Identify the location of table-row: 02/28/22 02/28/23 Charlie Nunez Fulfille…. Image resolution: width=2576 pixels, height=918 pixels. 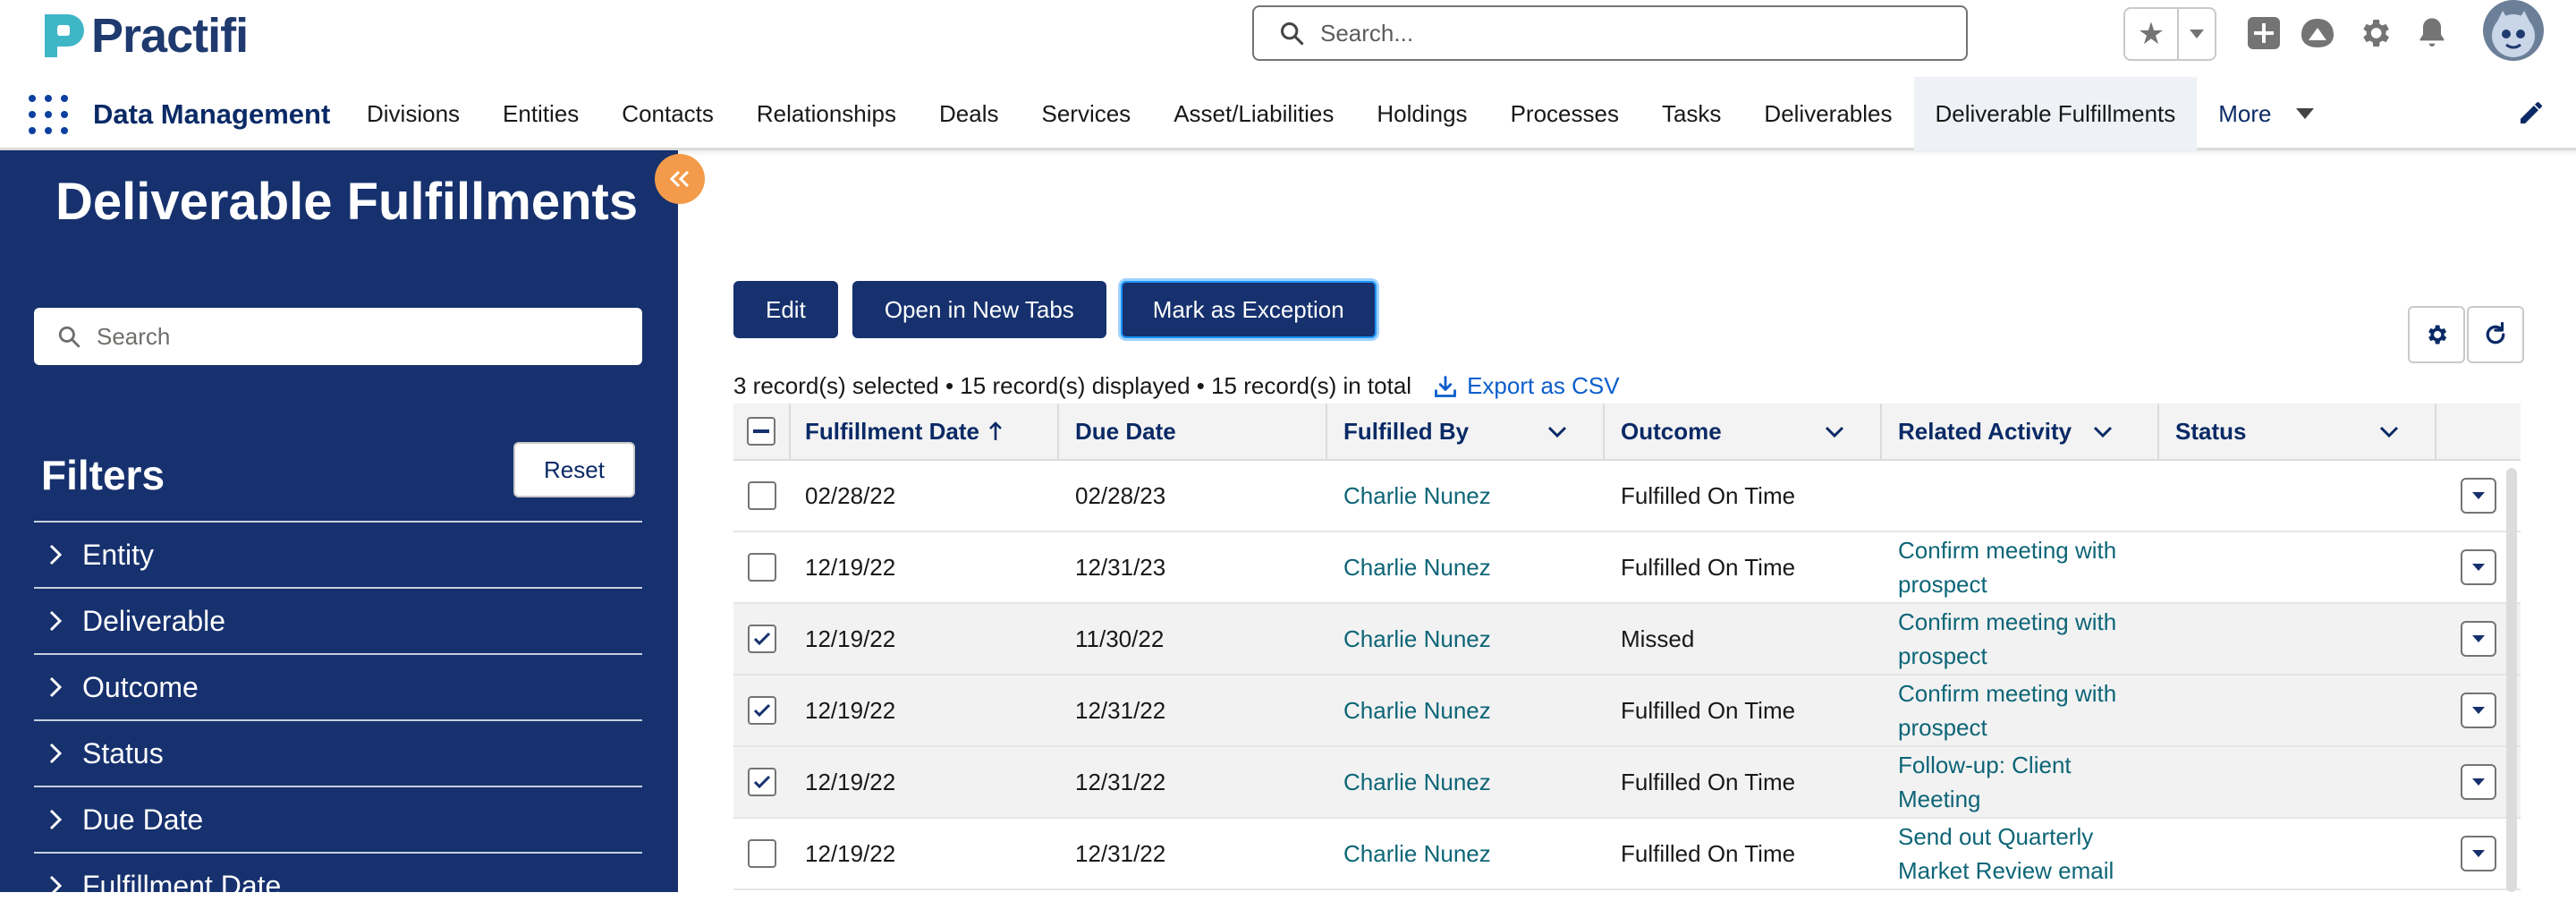
(1627, 496).